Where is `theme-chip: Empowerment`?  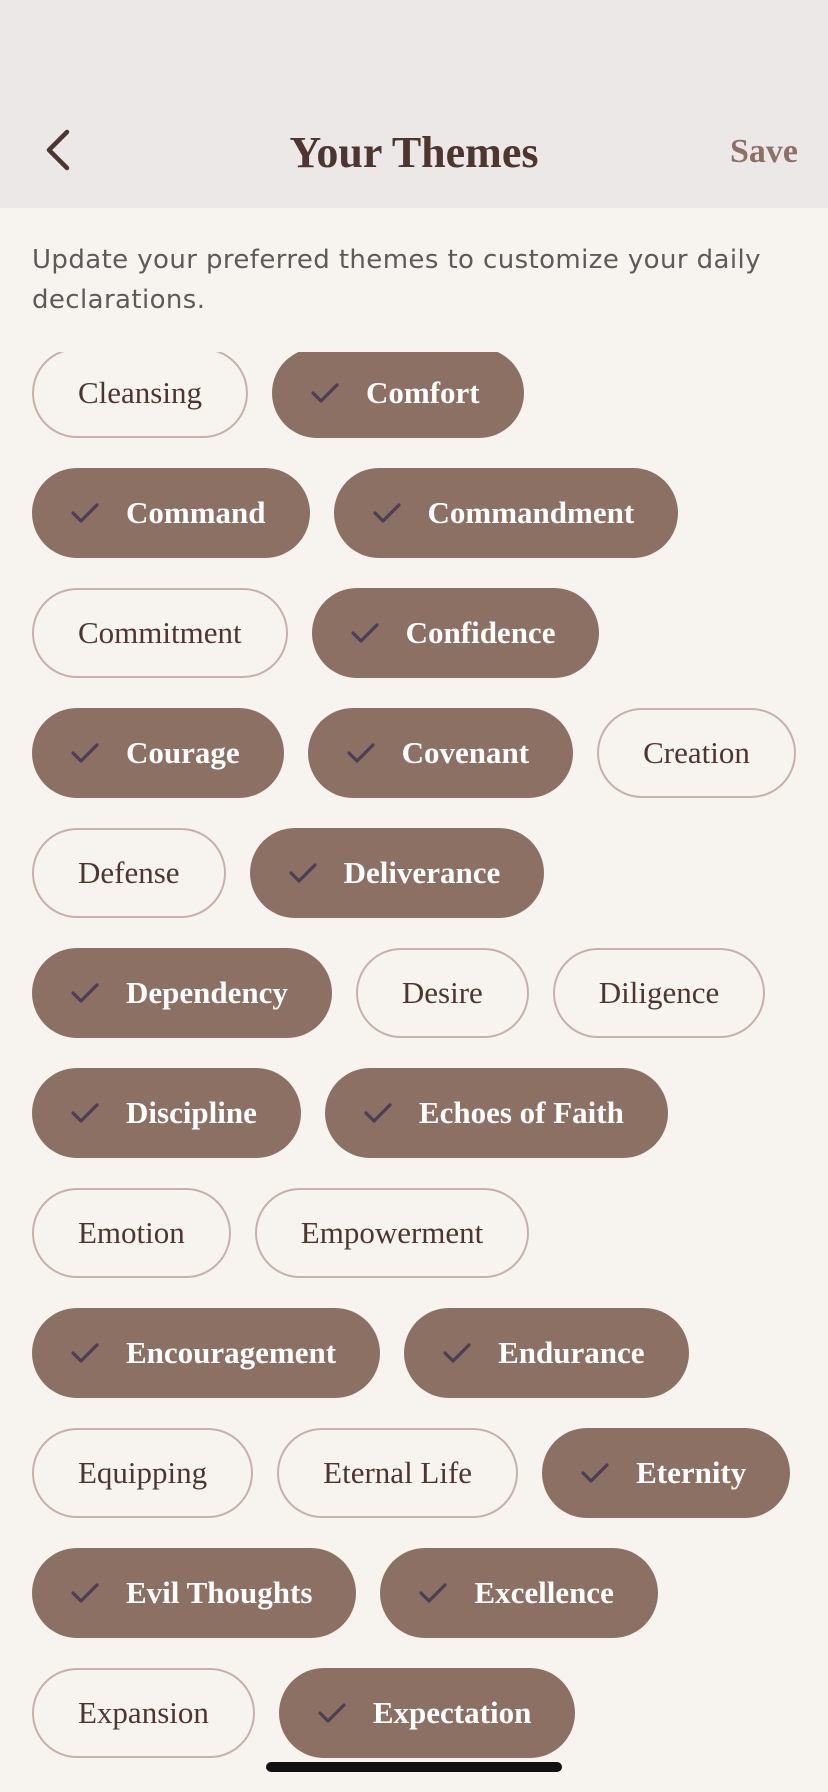 theme-chip: Empowerment is located at coordinates (392, 1233).